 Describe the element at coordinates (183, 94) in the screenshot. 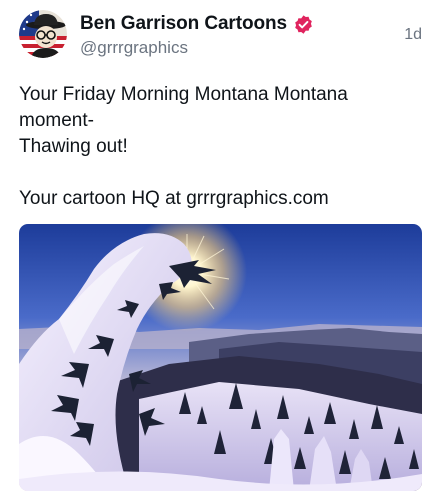

I see `post-text-line: Your Friday Morning Montana Montana` at that location.